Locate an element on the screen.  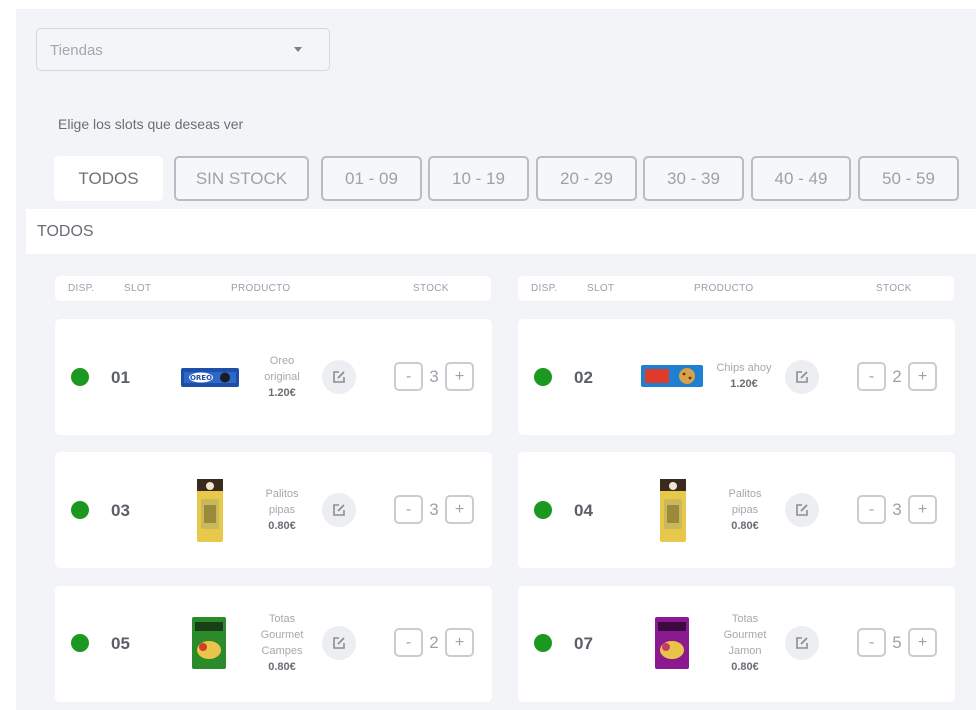
product-info: Chips ahoy 1.20€ is located at coordinates (744, 376).